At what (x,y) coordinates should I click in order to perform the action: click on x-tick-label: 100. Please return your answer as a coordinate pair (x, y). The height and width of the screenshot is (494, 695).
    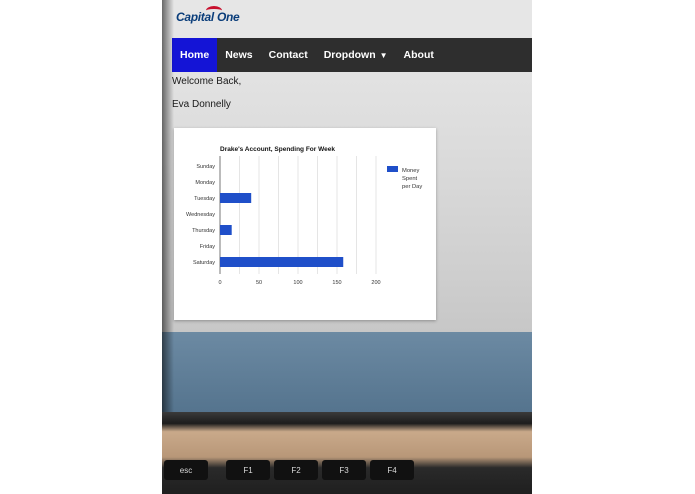
    Looking at the image, I should click on (297, 283).